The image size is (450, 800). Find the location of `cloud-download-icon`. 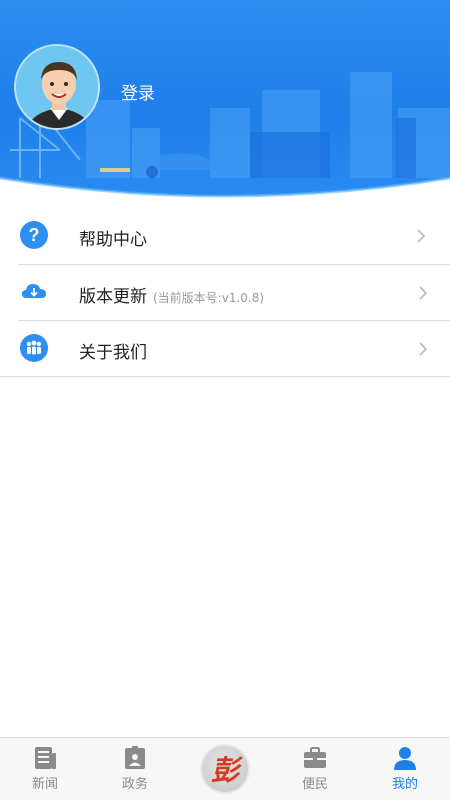

cloud-download-icon is located at coordinates (34, 292).